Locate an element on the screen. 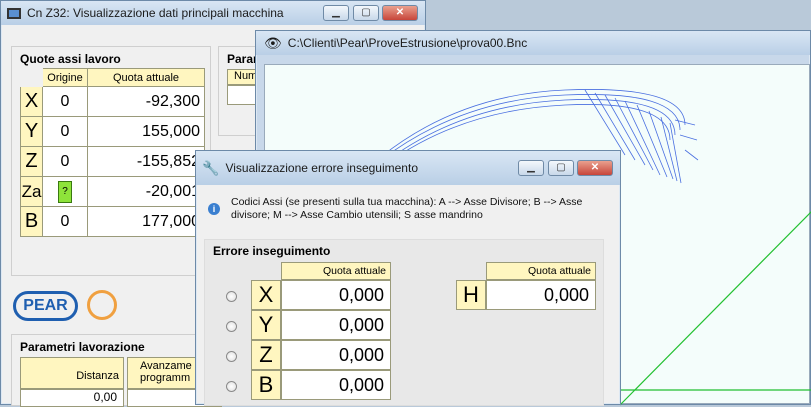 This screenshot has width=811, height=407. orange-logo-icon is located at coordinates (102, 305).